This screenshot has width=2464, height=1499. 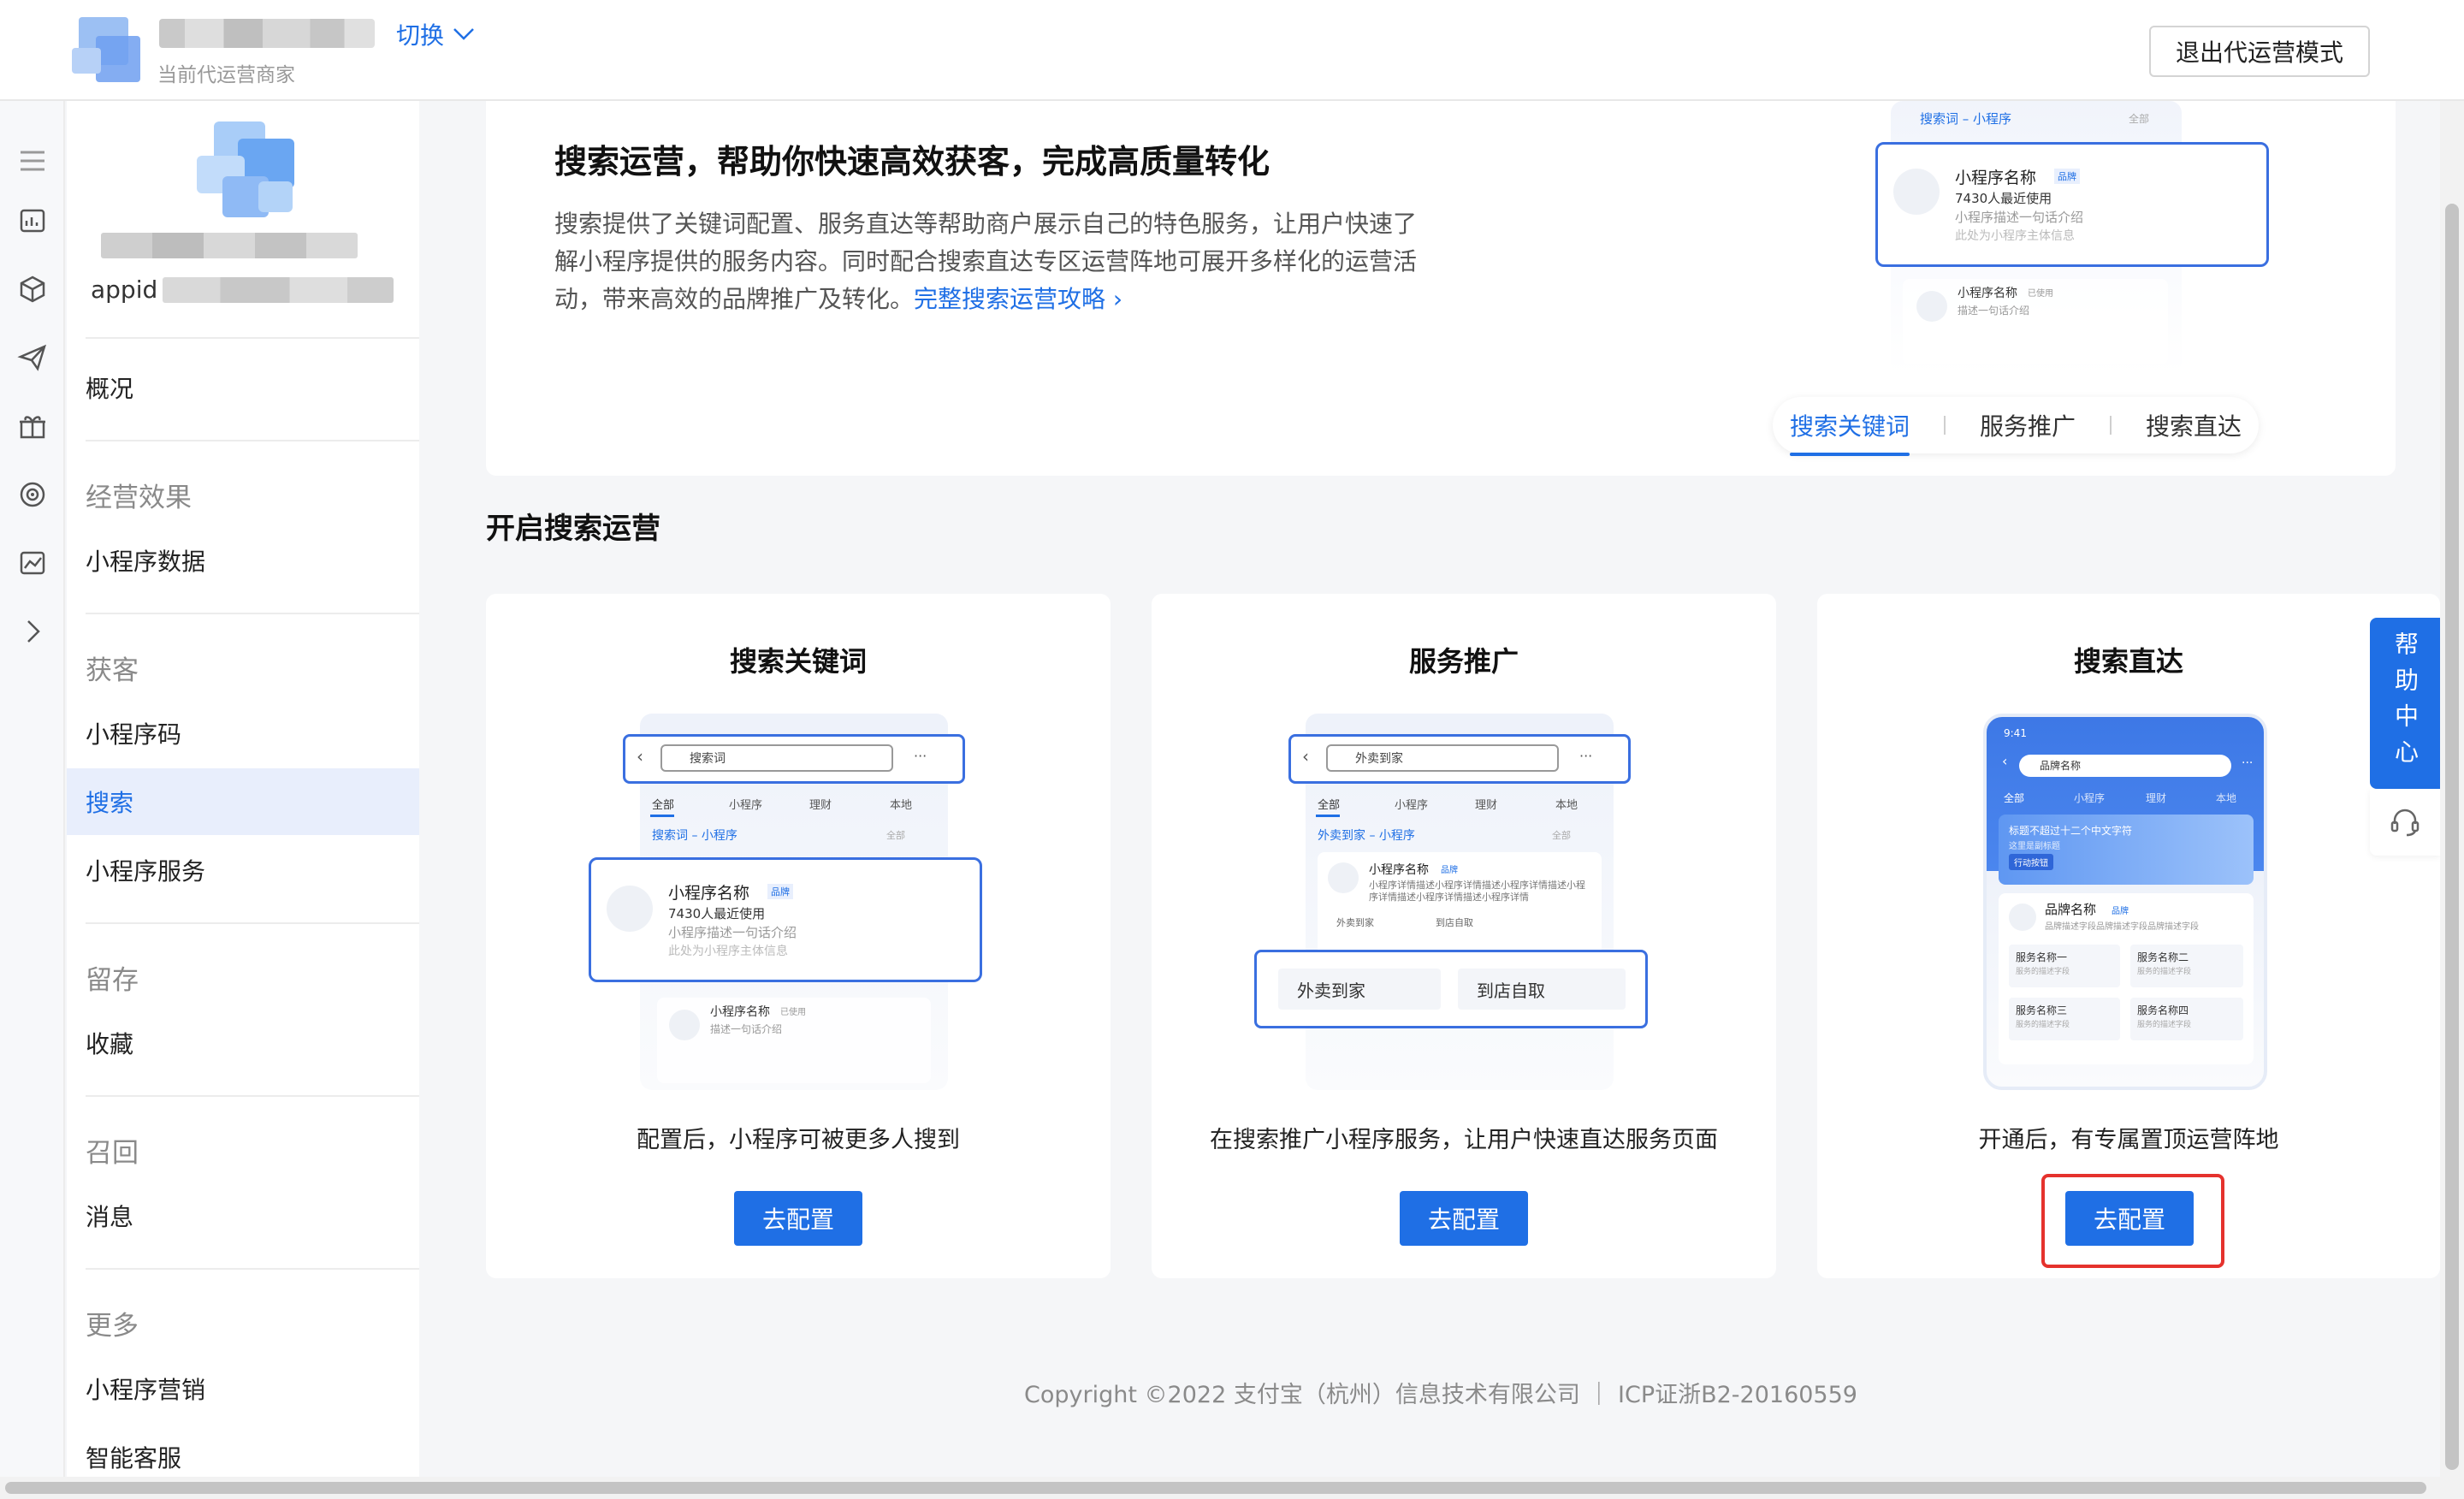 What do you see at coordinates (252, 1043) in the screenshot?
I see `sidebar-item-favorite: 收藏` at bounding box center [252, 1043].